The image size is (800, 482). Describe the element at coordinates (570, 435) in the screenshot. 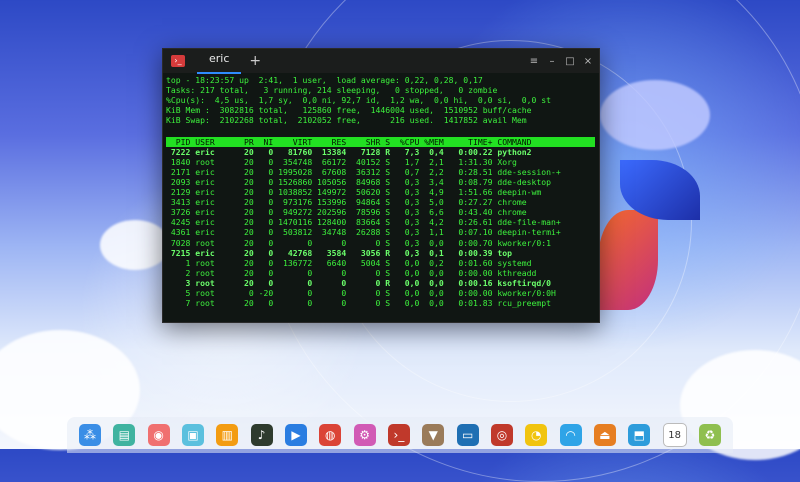

I see `wifi-icon: ◠` at that location.